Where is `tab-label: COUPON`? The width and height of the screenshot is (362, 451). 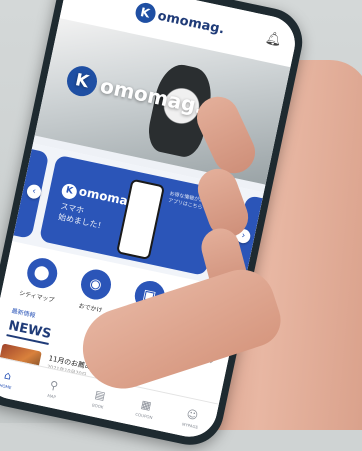 tab-label: COUPON is located at coordinates (143, 416).